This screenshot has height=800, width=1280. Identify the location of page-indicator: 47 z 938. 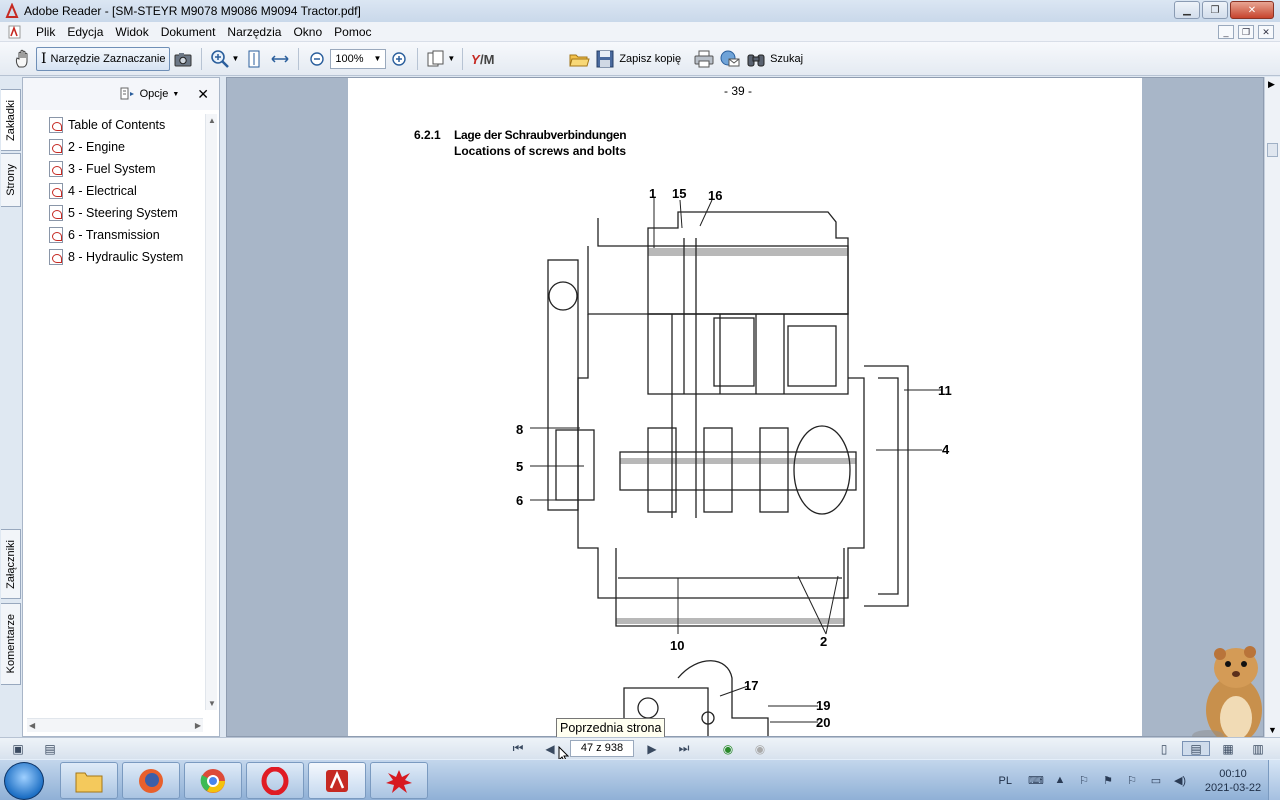
(602, 748).